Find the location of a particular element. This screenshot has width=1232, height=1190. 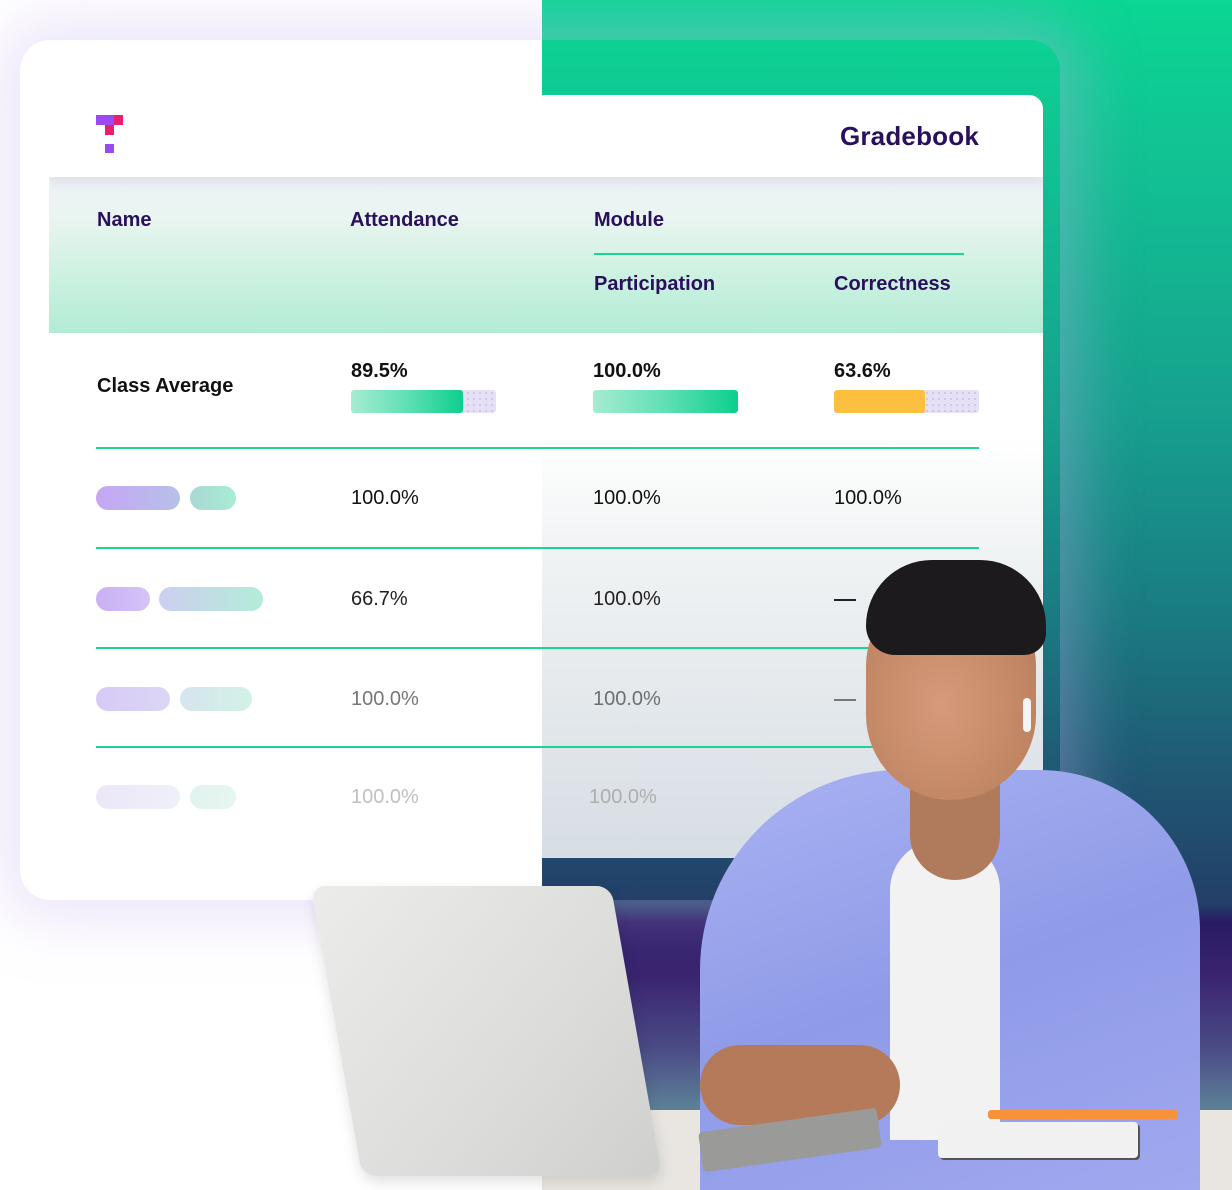

attendance-average: 89.5% is located at coordinates (423, 386).